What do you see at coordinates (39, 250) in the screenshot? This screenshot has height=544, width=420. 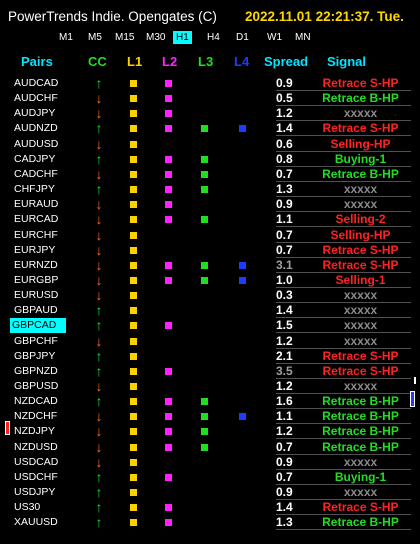 I see `pair-label: EURJPY` at bounding box center [39, 250].